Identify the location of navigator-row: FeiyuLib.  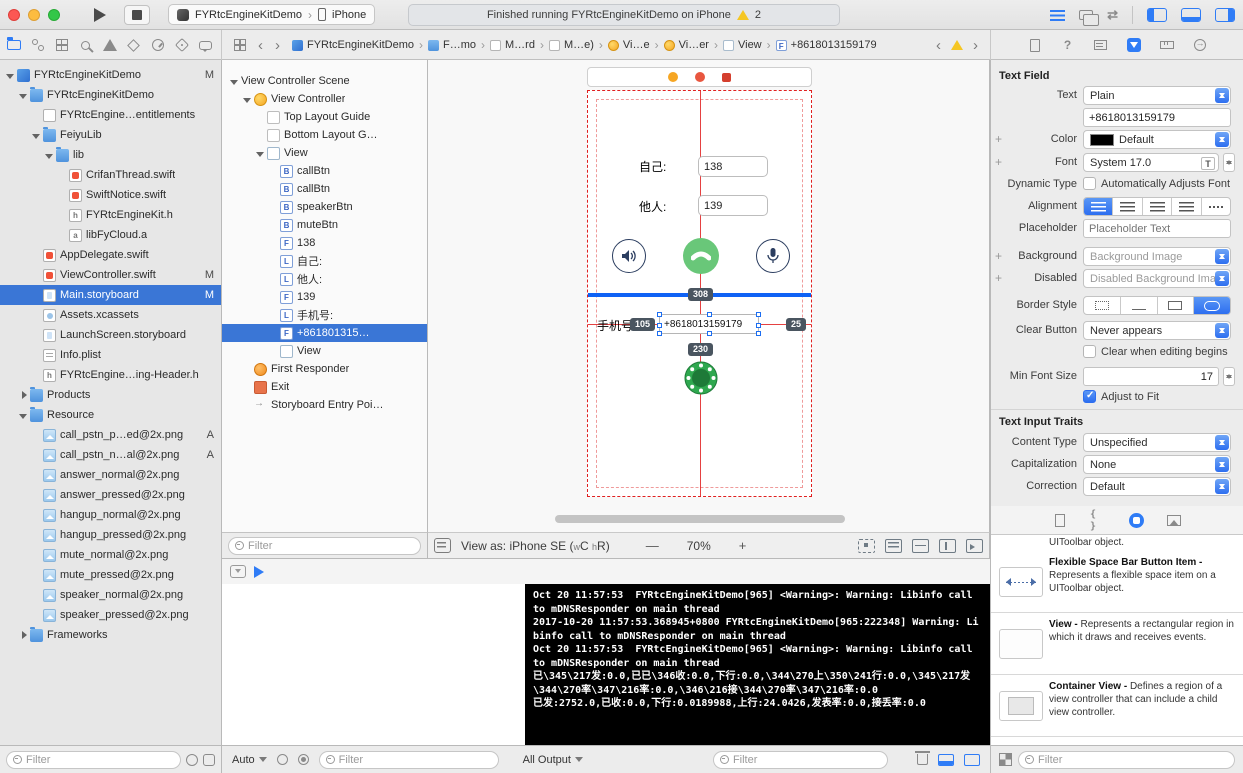
(110, 135).